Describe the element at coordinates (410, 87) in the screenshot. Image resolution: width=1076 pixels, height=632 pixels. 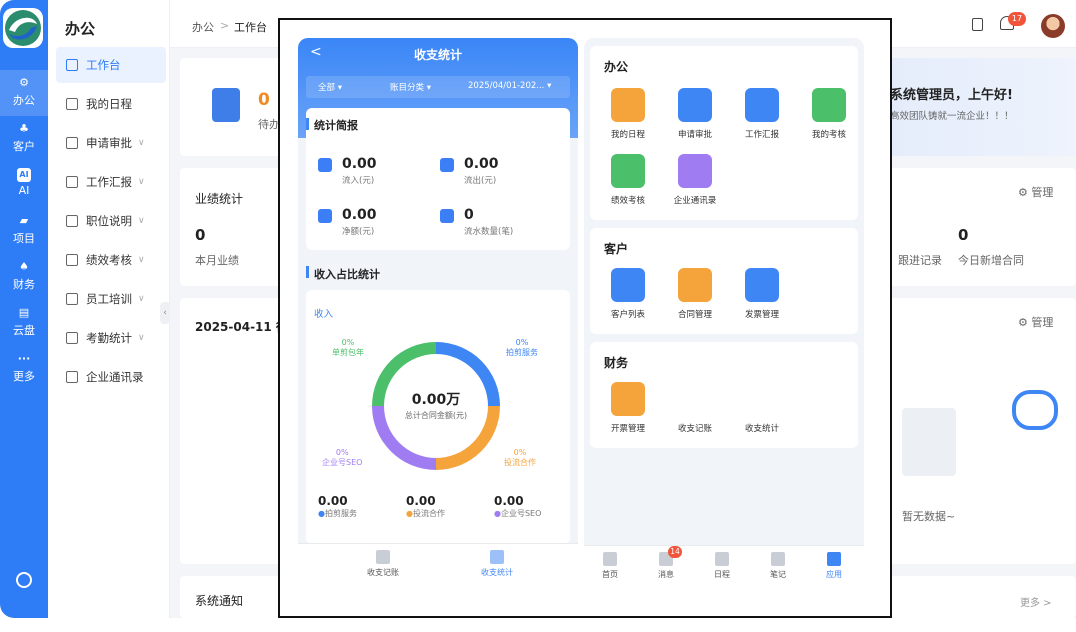
I see `filter-category: 账目分类 ▾` at that location.